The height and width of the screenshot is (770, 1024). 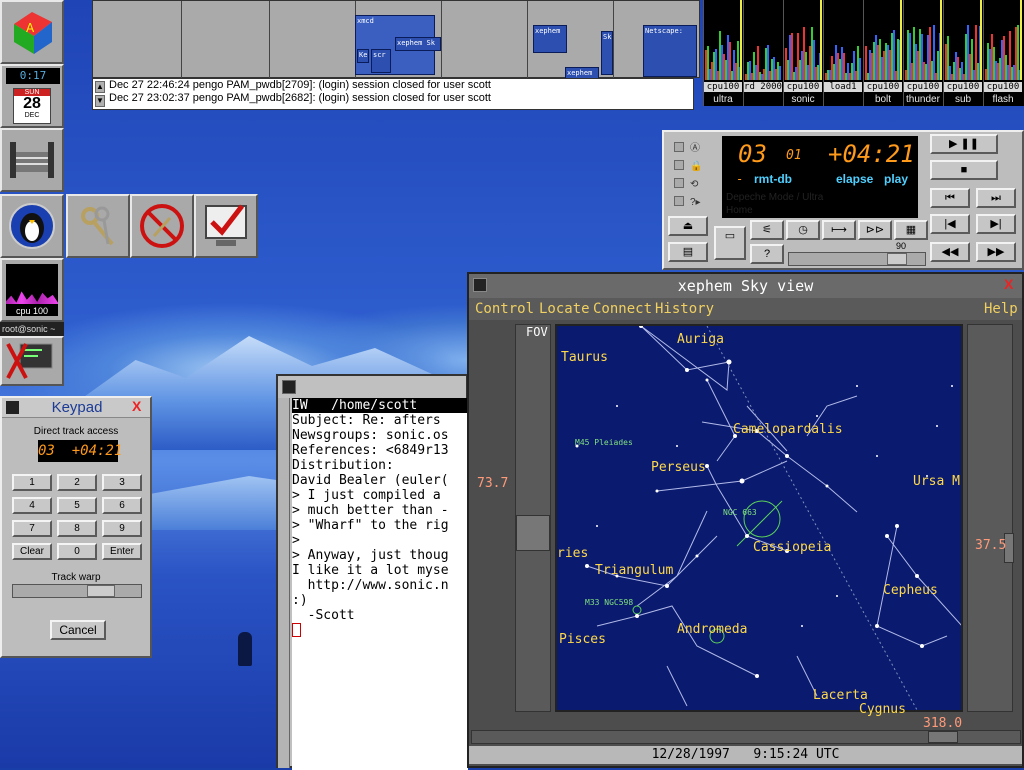 I want to click on keypad-key-9: 9, so click(x=122, y=528).